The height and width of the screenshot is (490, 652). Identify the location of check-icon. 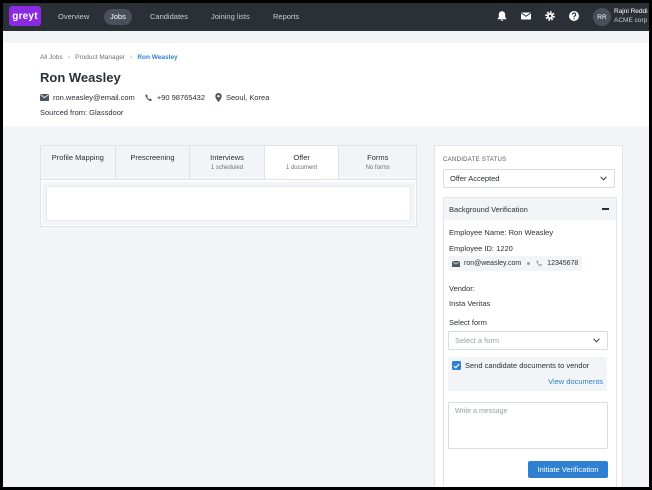
(456, 366).